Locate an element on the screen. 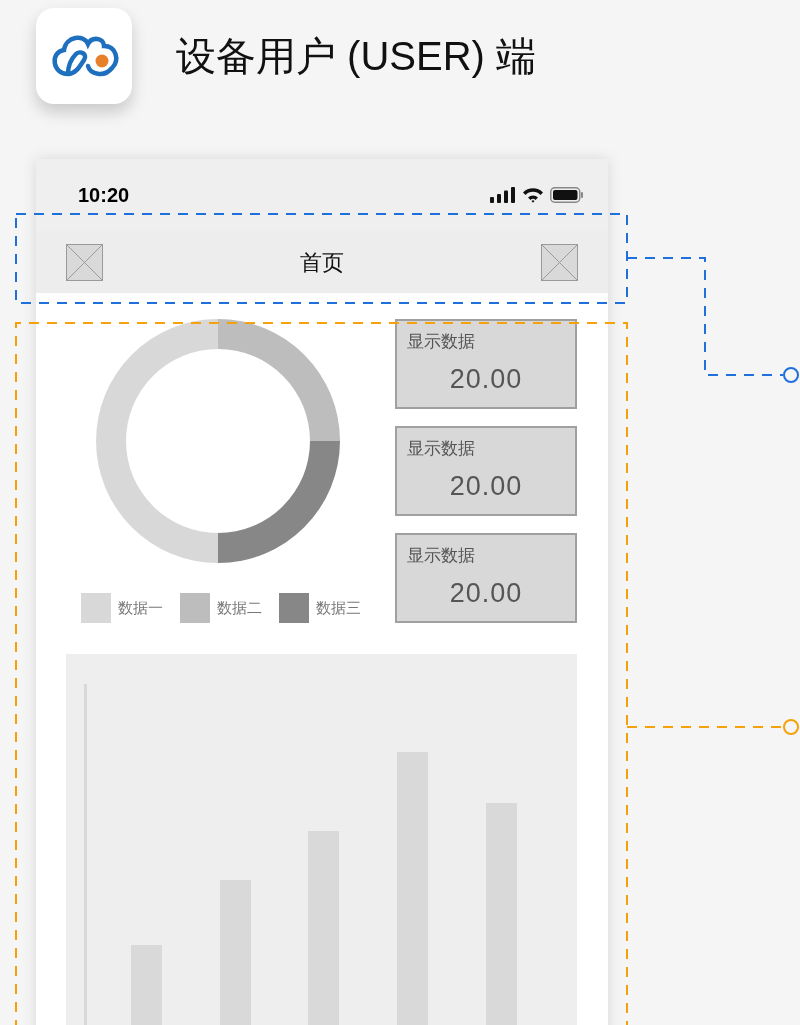 The width and height of the screenshot is (800, 1025). nav-title: 首页 is located at coordinates (322, 262).